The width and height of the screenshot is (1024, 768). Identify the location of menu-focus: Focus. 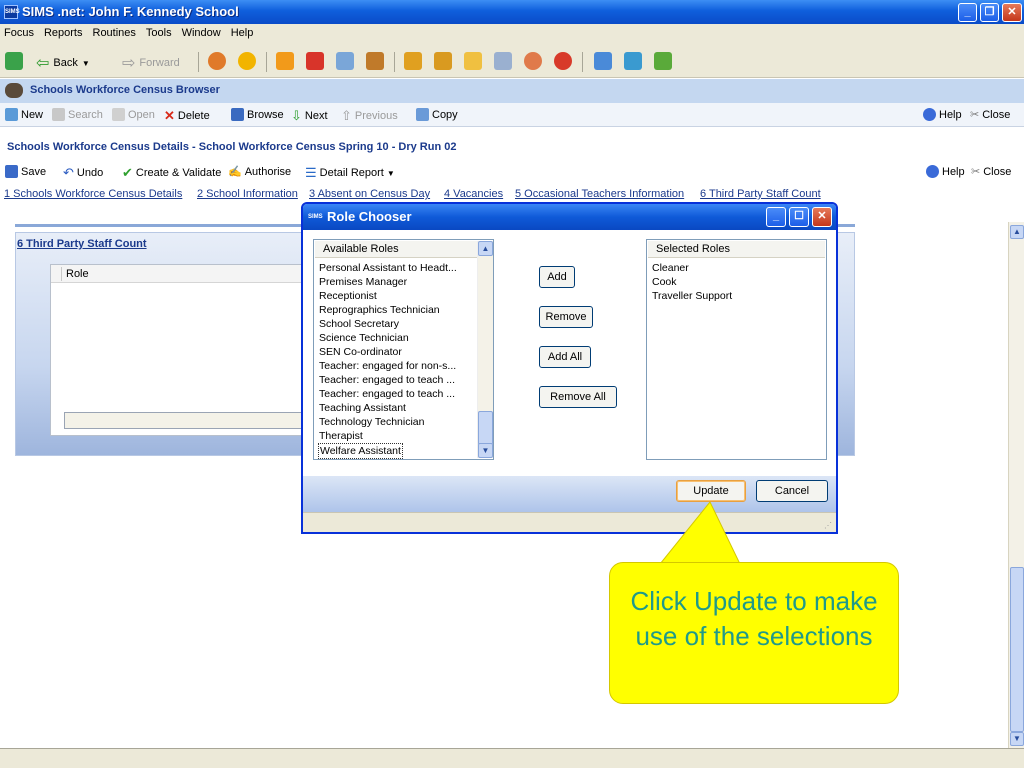
(20, 31).